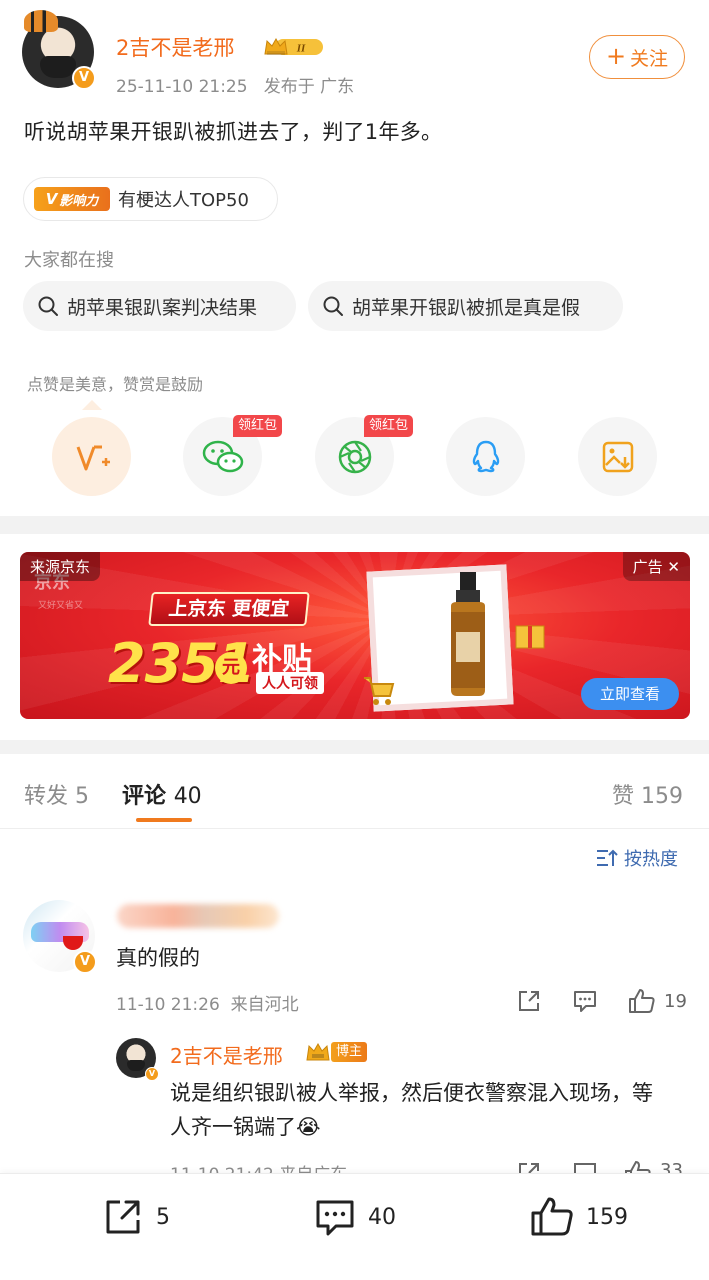 The width and height of the screenshot is (709, 1280). I want to click on search-chip-1: 胡苹果银趴案判决结果, so click(159, 306).